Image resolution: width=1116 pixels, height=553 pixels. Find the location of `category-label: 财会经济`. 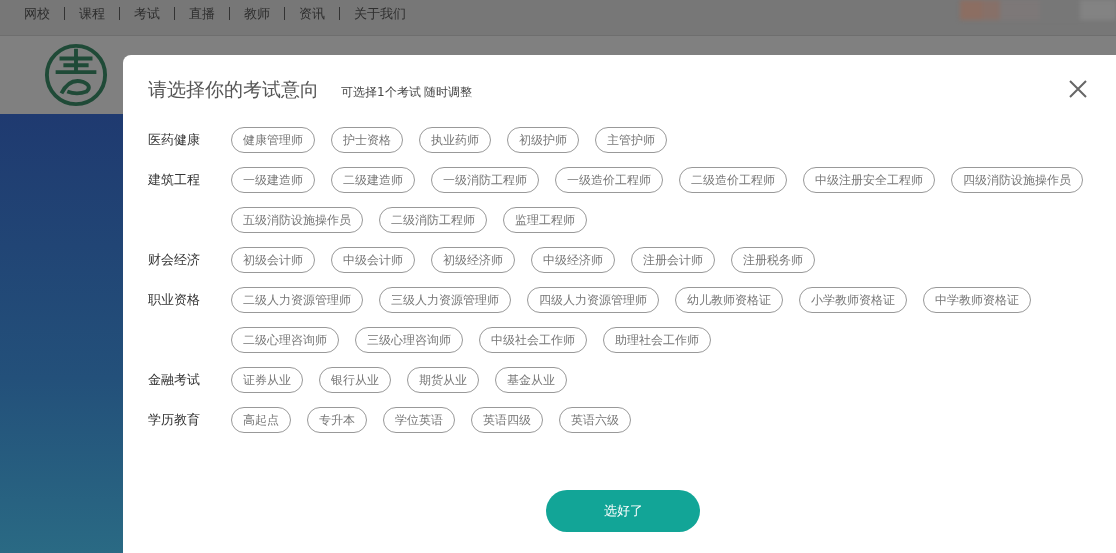

category-label: 财会经济 is located at coordinates (174, 260).